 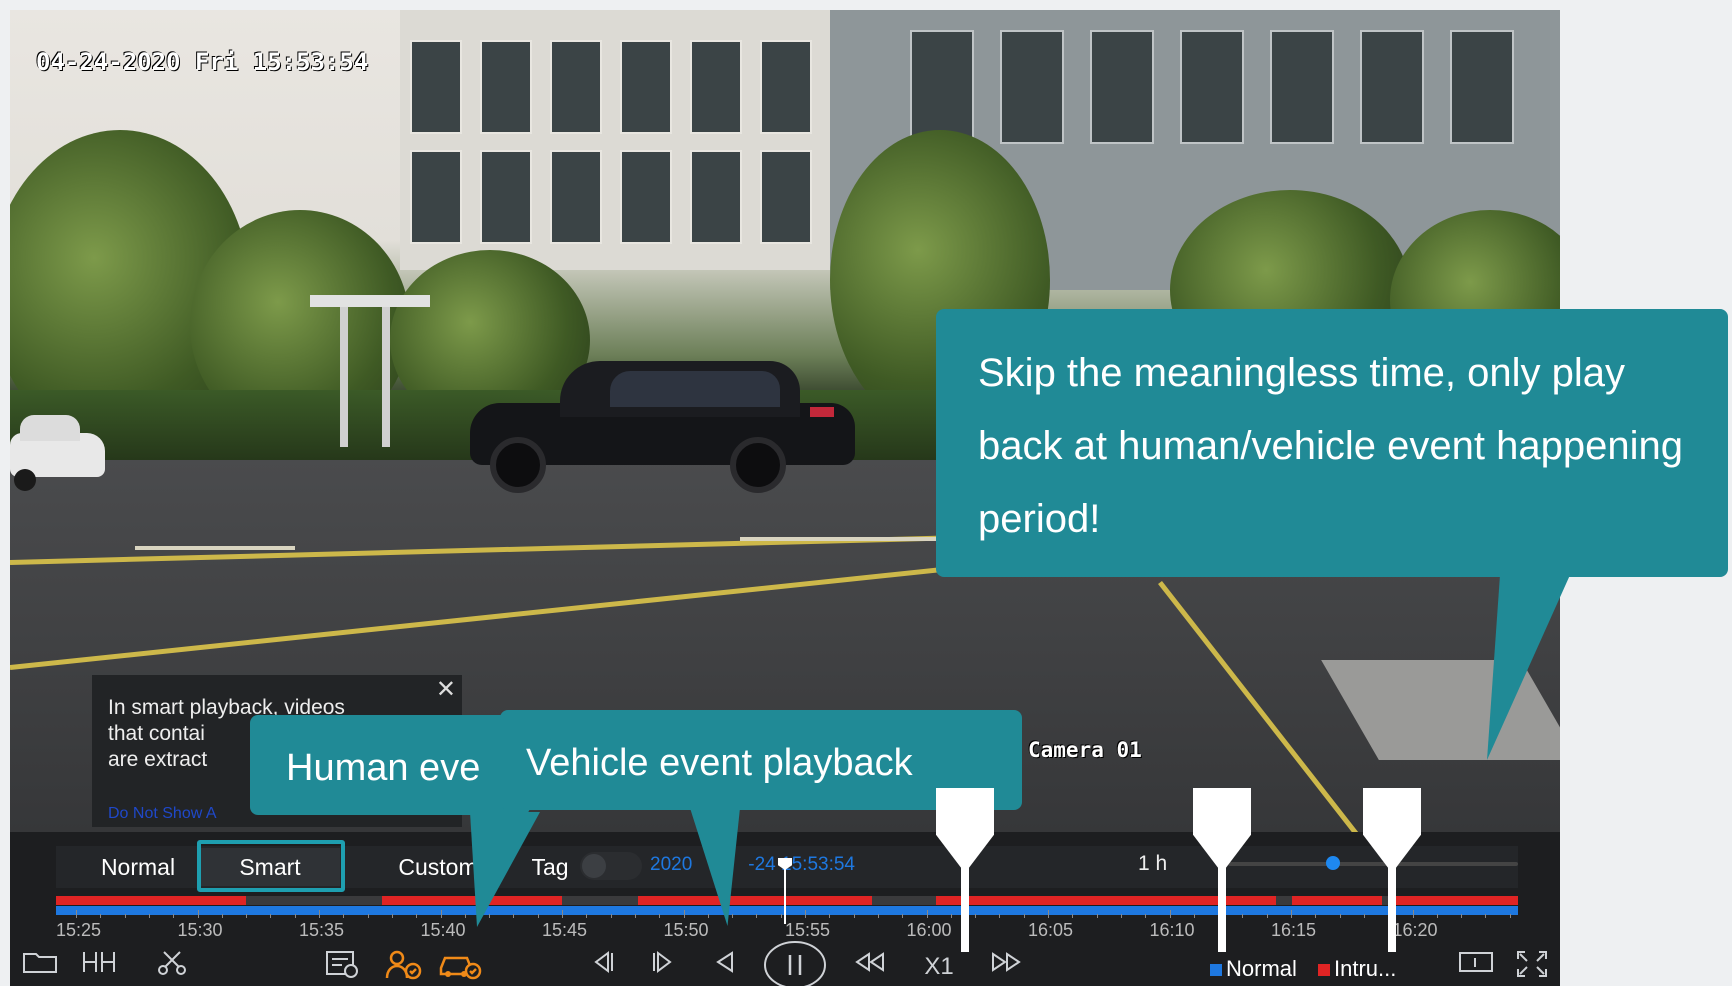 I want to click on vehicle-filter-icon, so click(x=460, y=967).